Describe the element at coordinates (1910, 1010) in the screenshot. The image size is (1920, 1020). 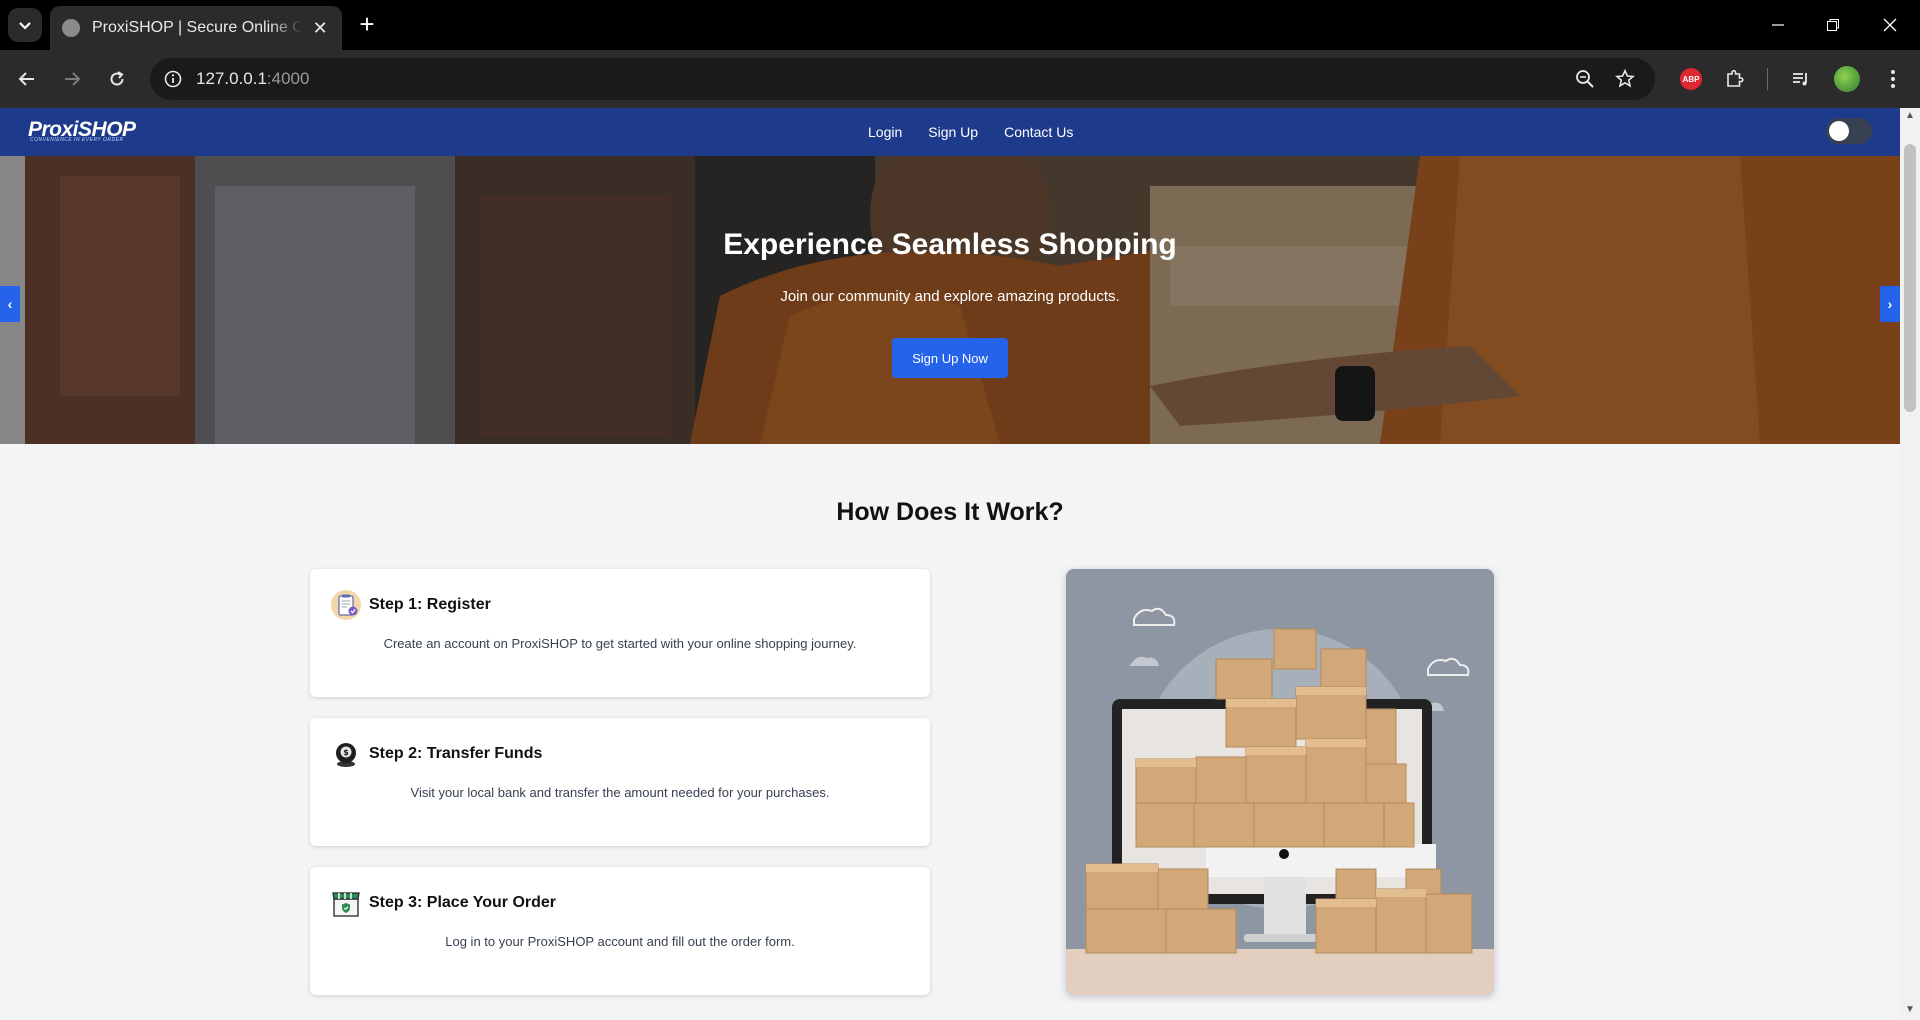
I see `scroll-down-icon: ▼` at that location.